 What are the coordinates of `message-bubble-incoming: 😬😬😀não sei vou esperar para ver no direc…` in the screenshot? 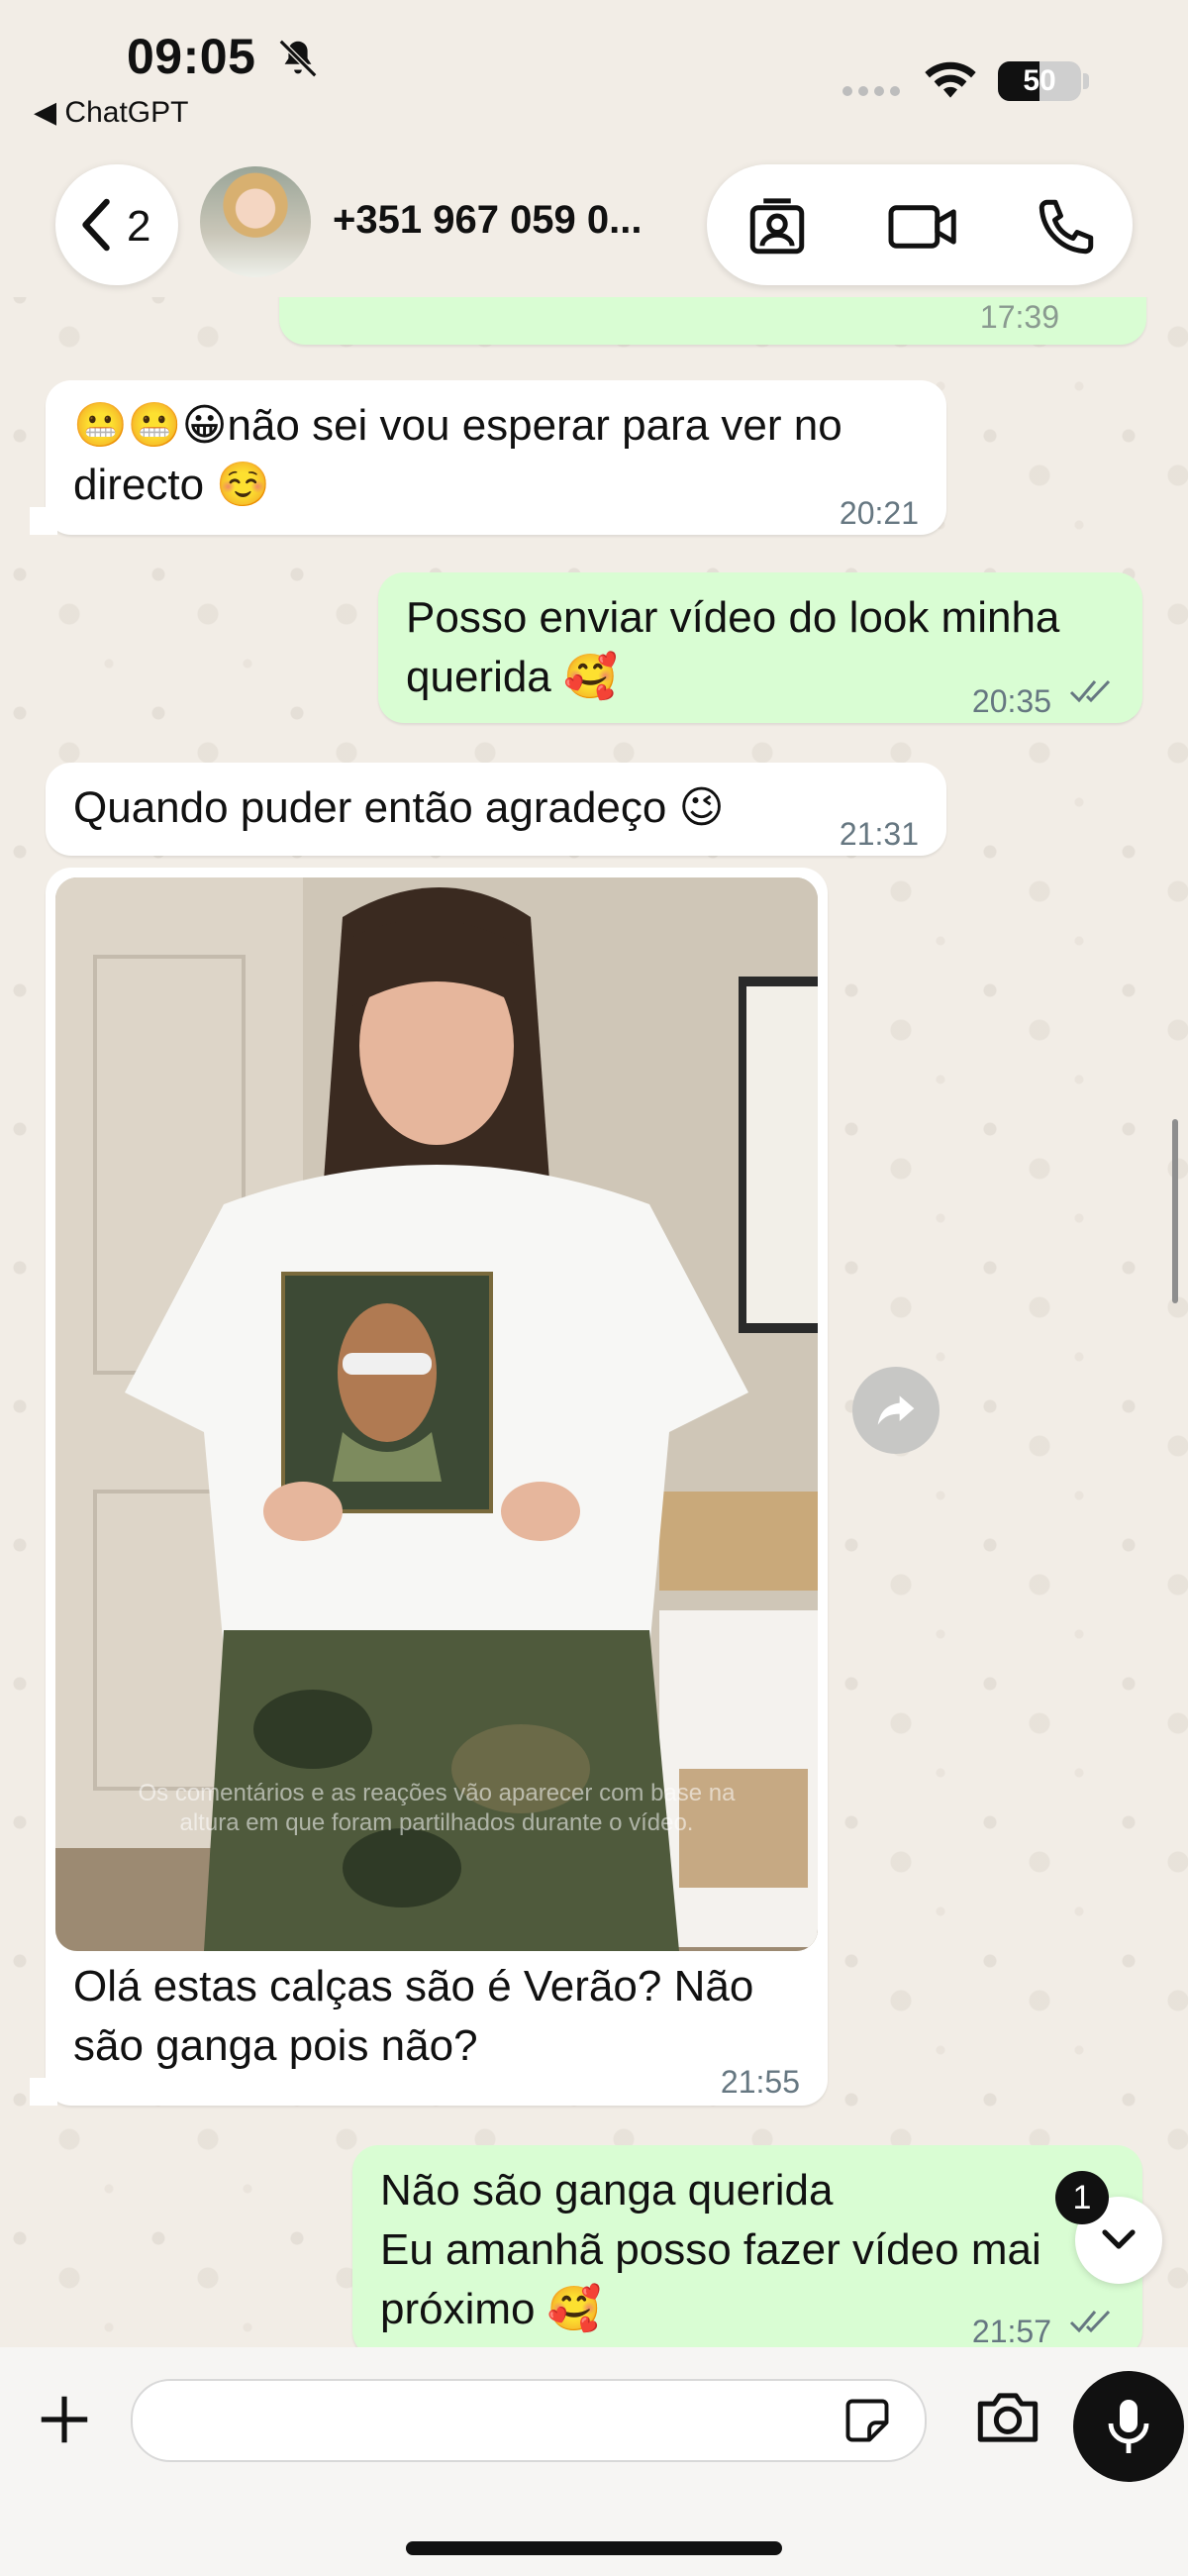 It's located at (496, 457).